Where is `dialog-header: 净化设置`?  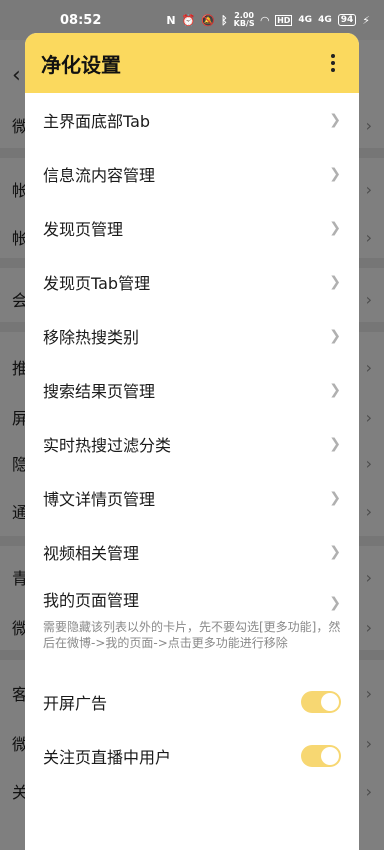
dialog-header: 净化设置 is located at coordinates (192, 63).